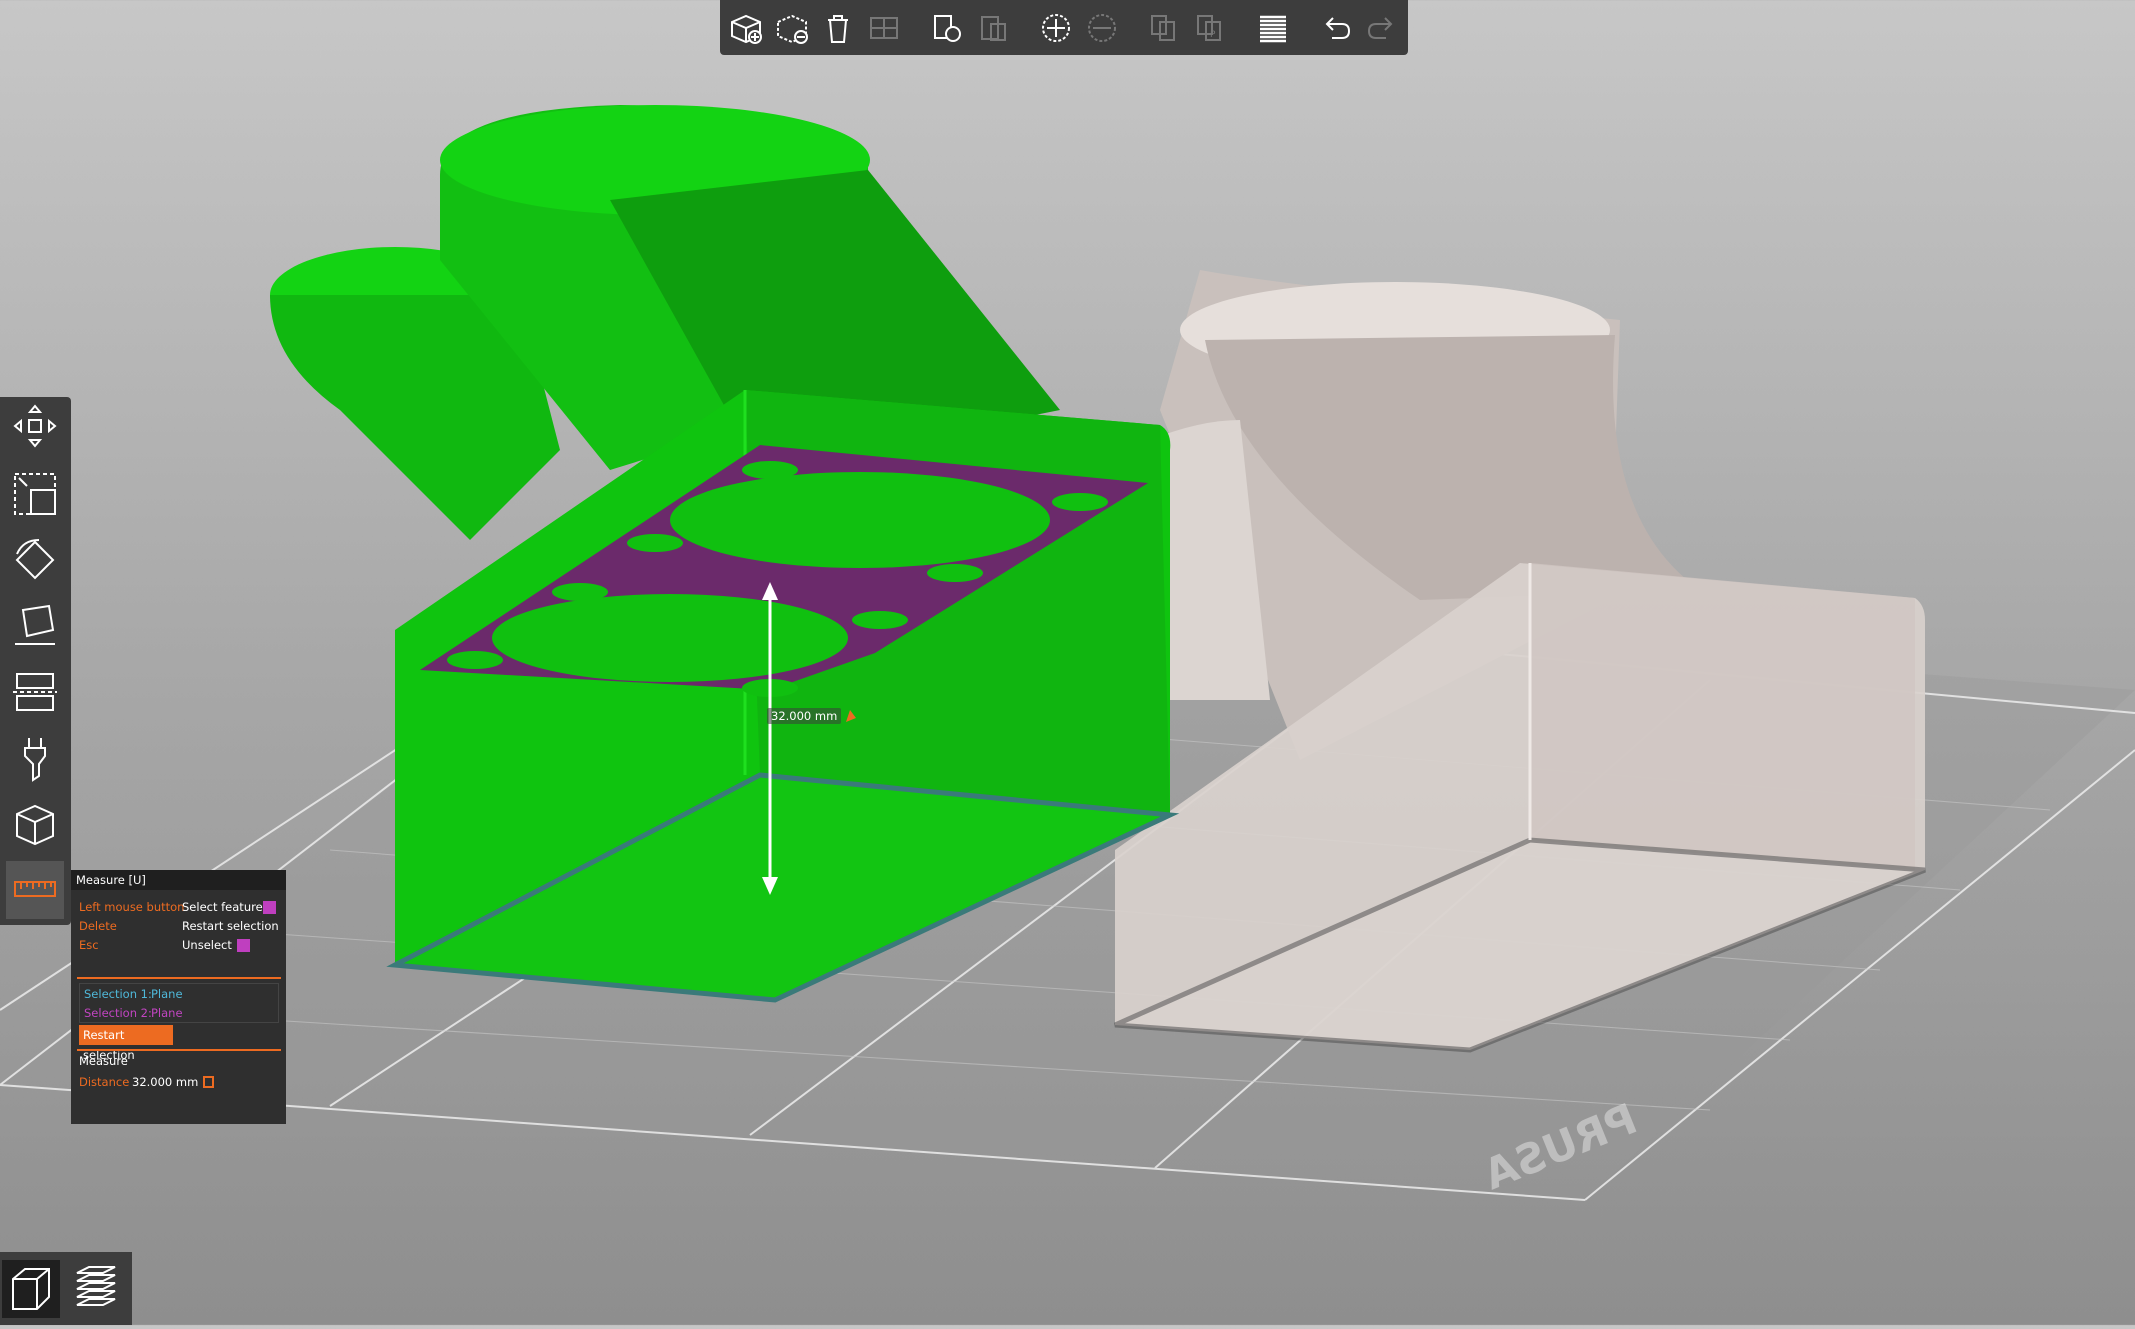 The width and height of the screenshot is (2135, 1329). What do you see at coordinates (1213, 35) in the screenshot?
I see `svg-text: P` at bounding box center [1213, 35].